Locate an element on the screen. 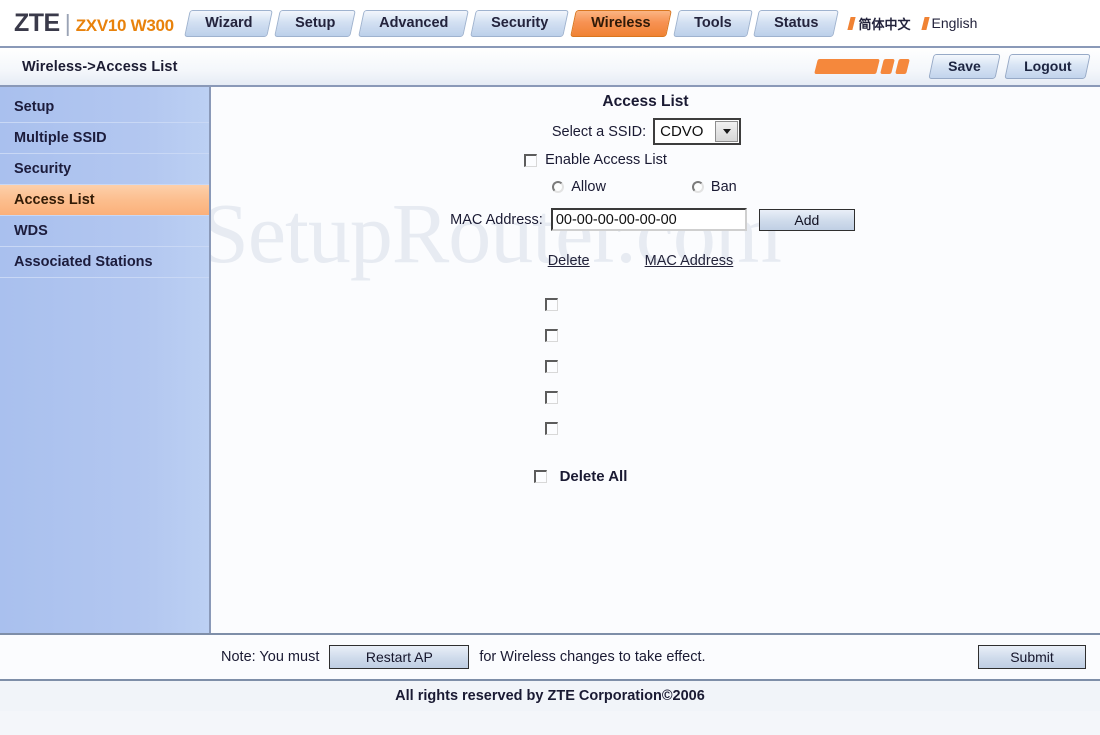 The width and height of the screenshot is (1100, 735). tab-wireless-label: Wireless is located at coordinates (621, 22).